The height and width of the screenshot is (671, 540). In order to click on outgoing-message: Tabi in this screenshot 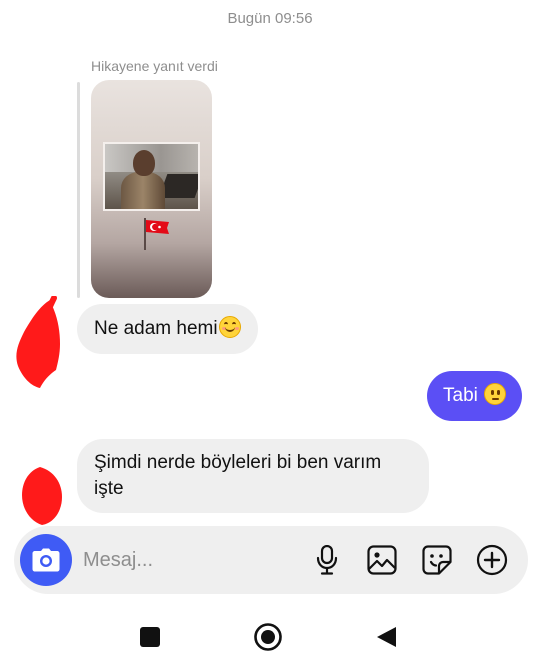, I will do `click(475, 396)`.